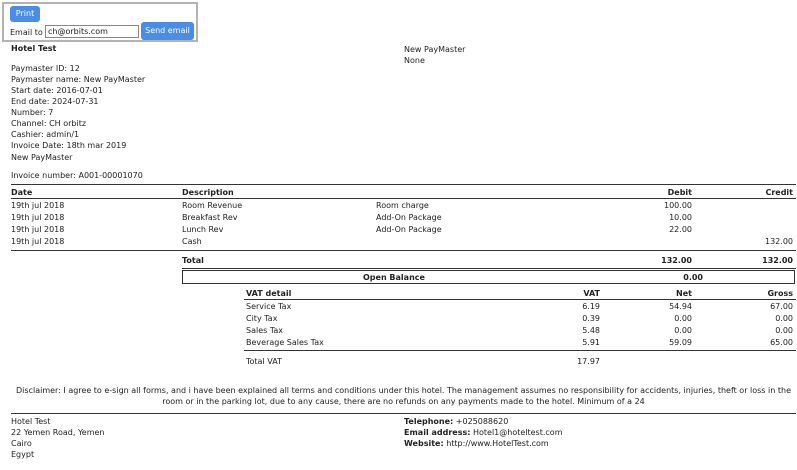 This screenshot has height=470, width=797. I want to click on col-header-credit: Credit, so click(779, 192).